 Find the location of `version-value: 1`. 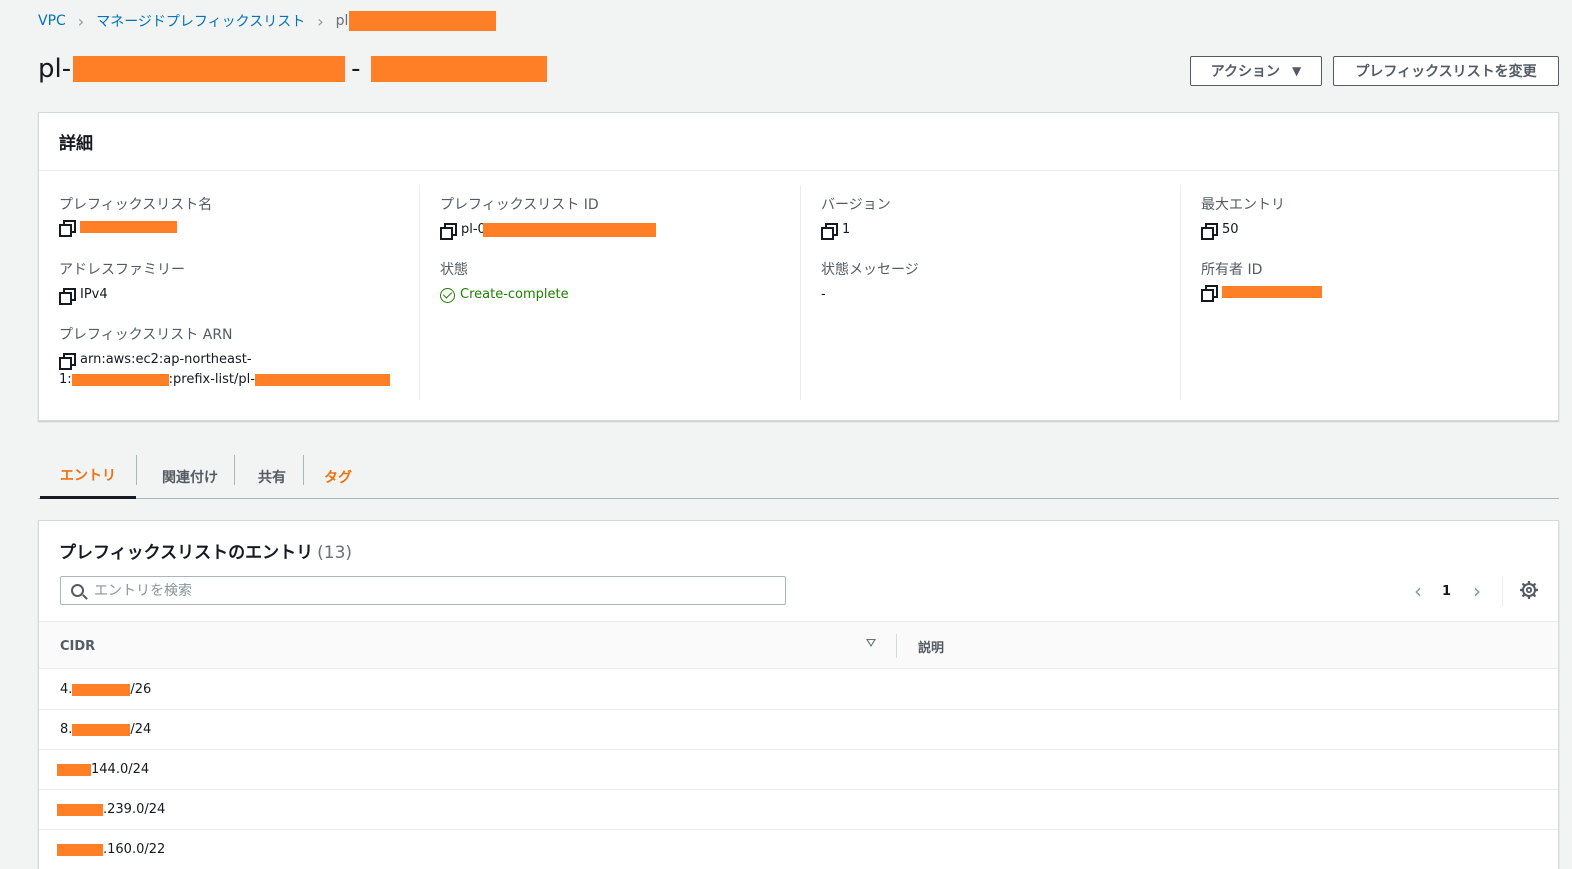

version-value: 1 is located at coordinates (995, 230).